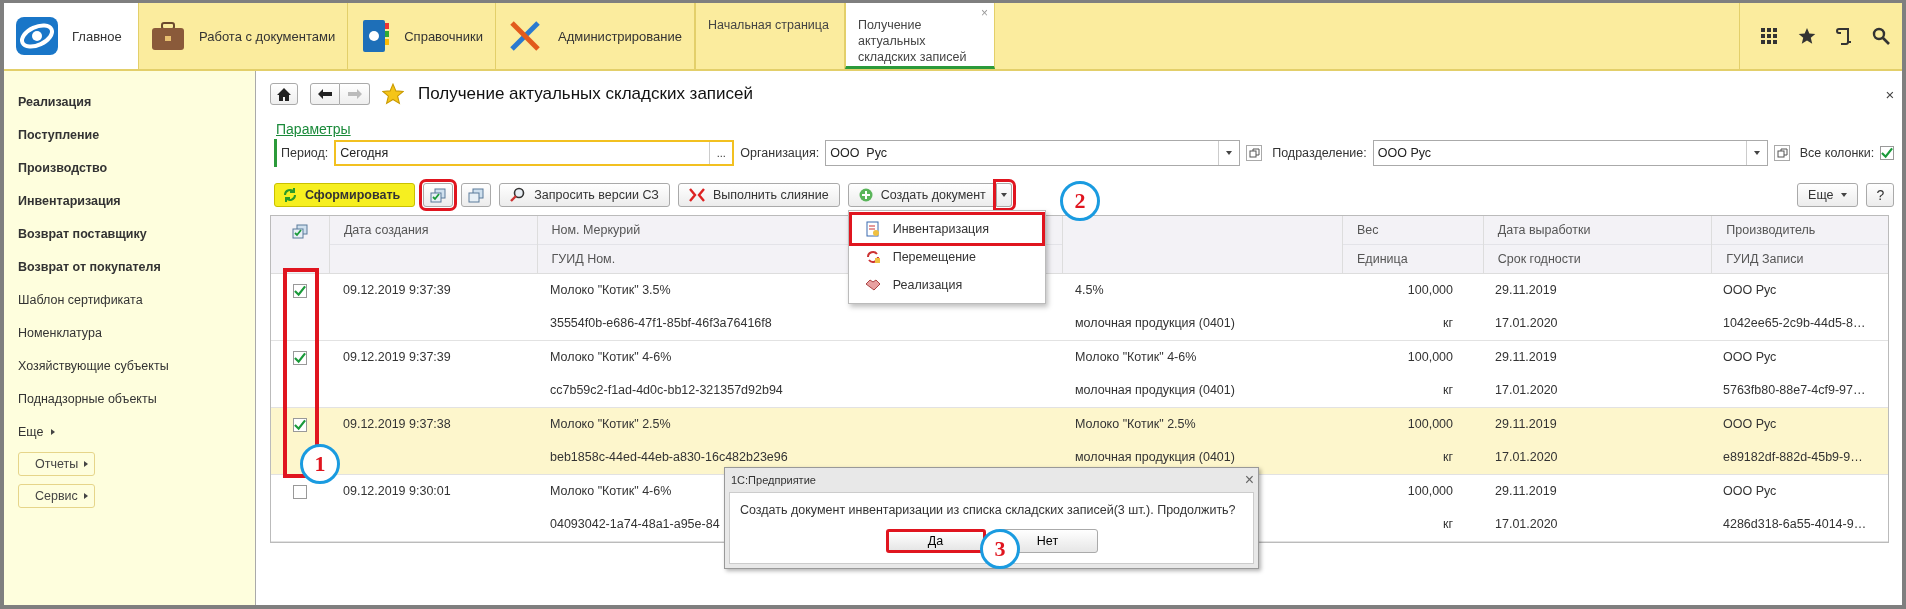 Image resolution: width=1906 pixels, height=609 pixels. Describe the element at coordinates (872, 257) in the screenshot. I see `arrows-cycle-icon` at that location.